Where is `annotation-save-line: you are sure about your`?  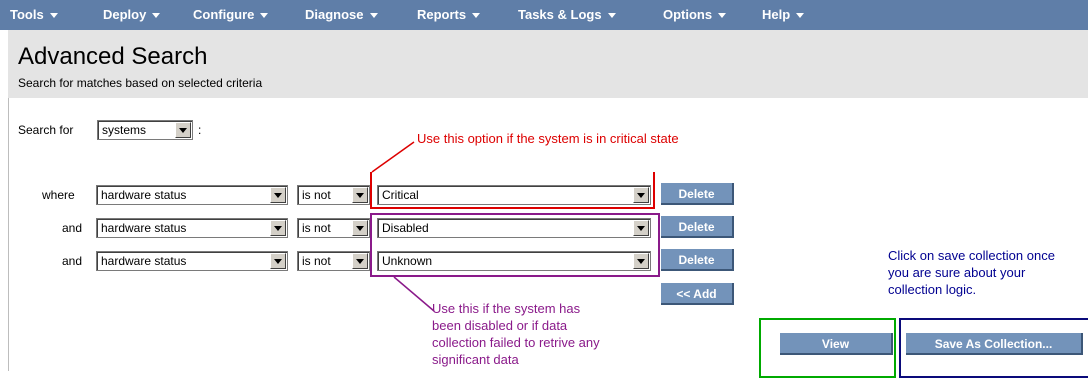 annotation-save-line: you are sure about your is located at coordinates (957, 272).